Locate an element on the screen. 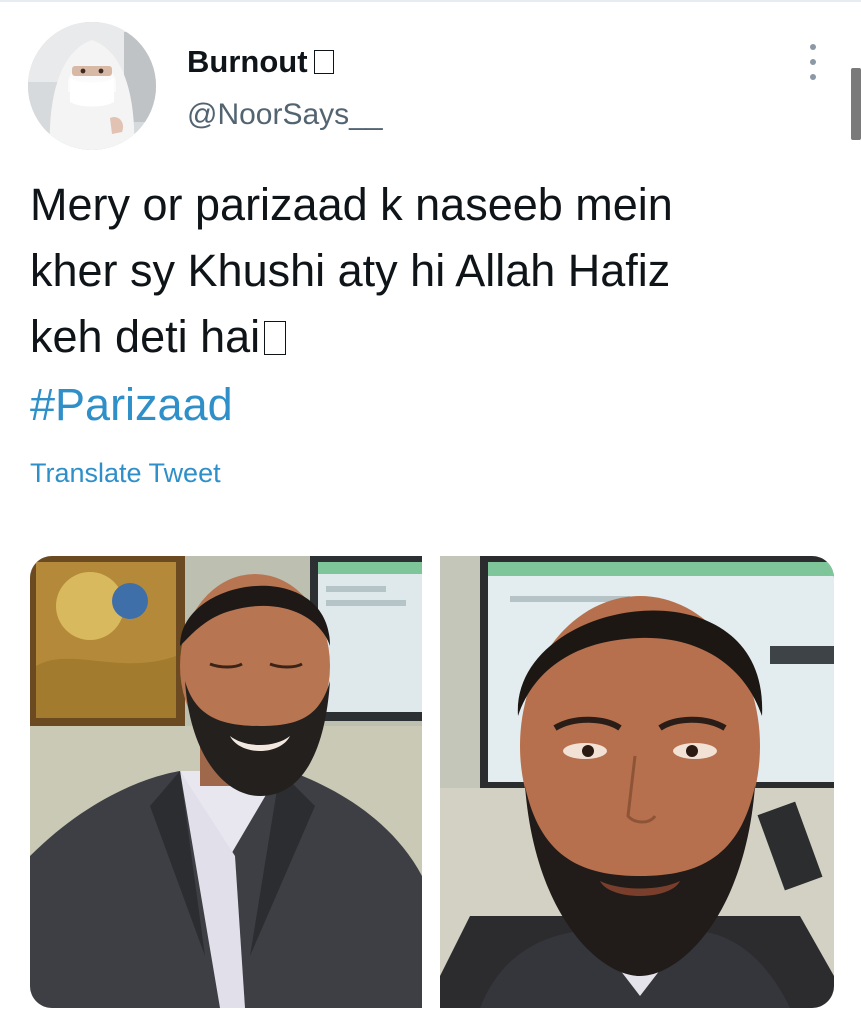 The image size is (861, 1024). tweet-text-line: keh deti hai is located at coordinates (430, 337).